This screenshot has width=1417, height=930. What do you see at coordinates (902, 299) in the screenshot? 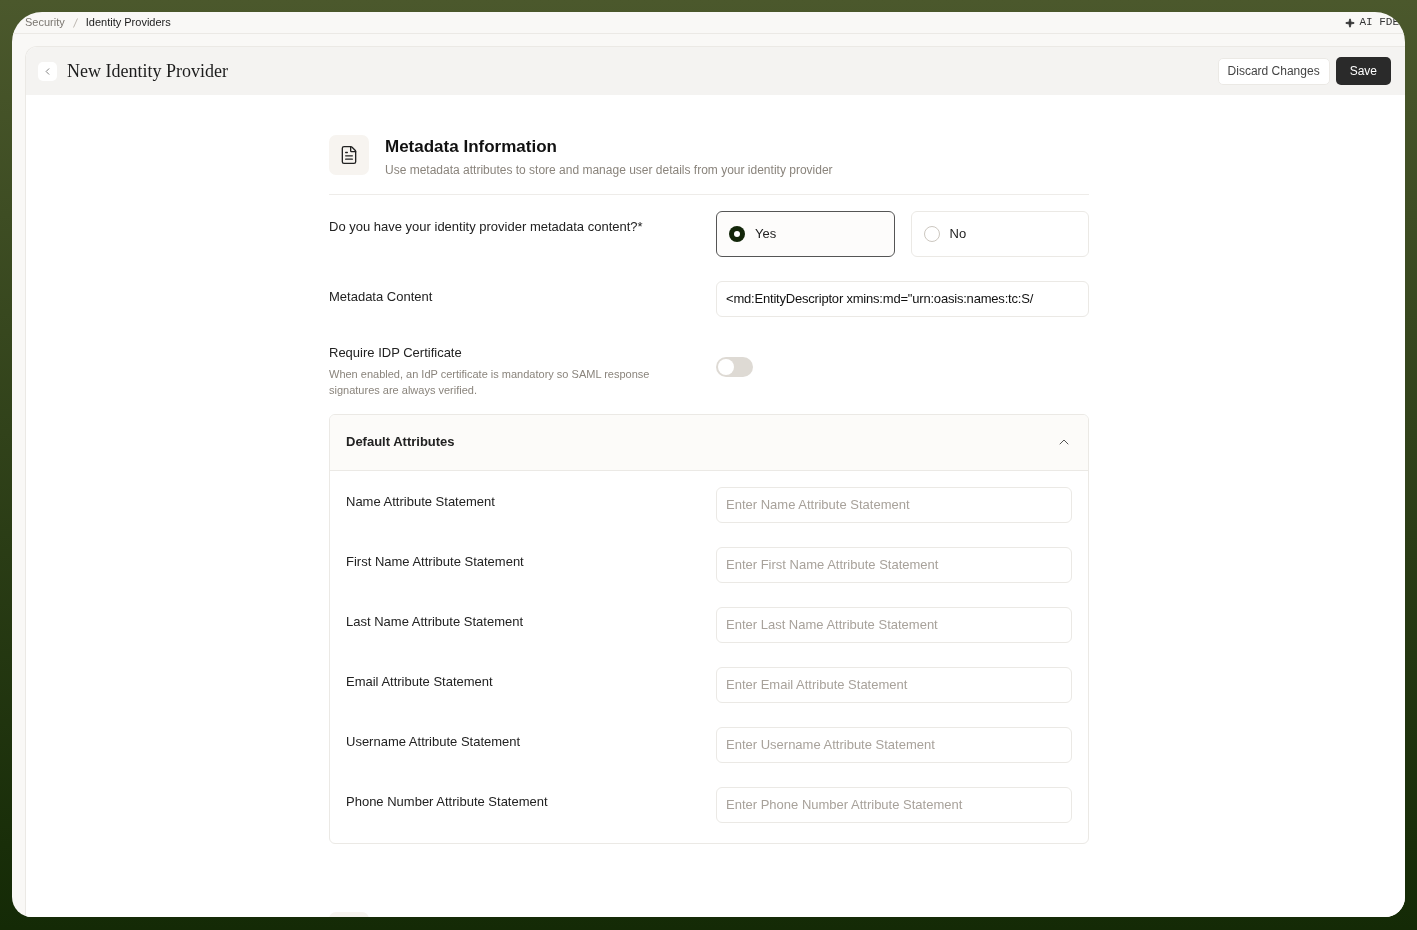
I see `metadata-content-field: <md:EntityDescriptor xmins:md="urn:oasis:names:tc:S/` at bounding box center [902, 299].